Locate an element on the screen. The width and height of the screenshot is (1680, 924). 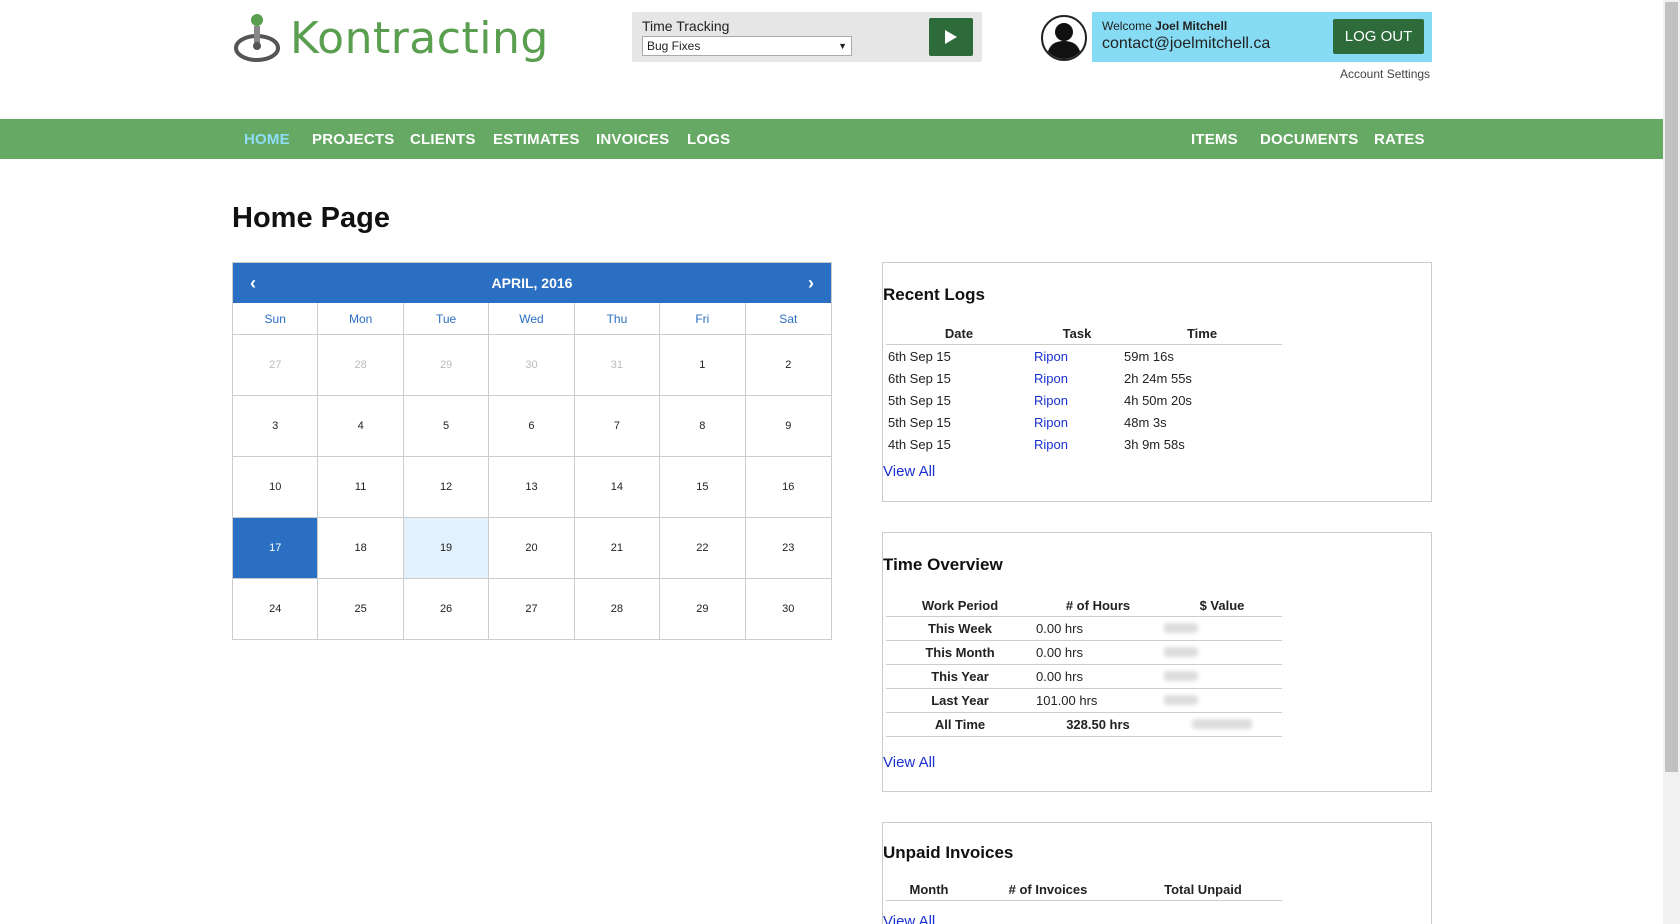
calendar-day: 11 is located at coordinates (361, 487).